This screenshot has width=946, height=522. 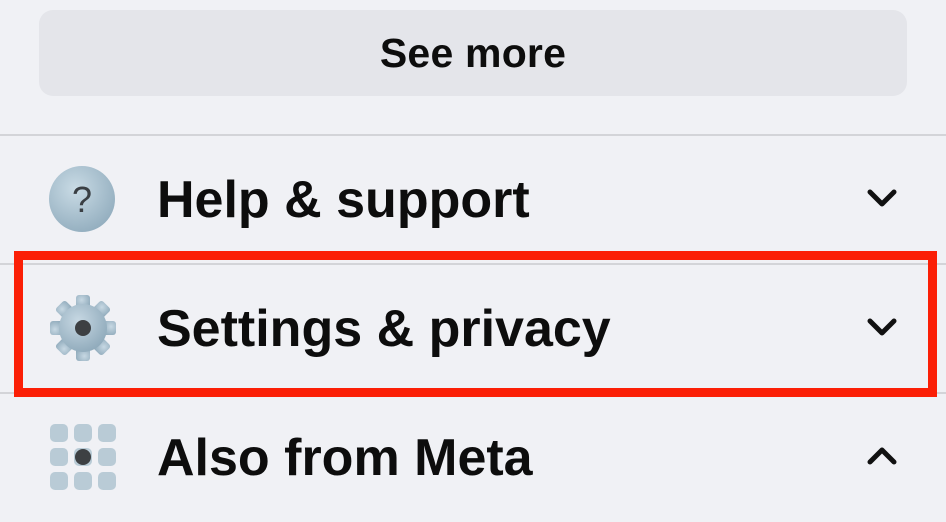 What do you see at coordinates (882, 456) in the screenshot?
I see `chevron-up-icon` at bounding box center [882, 456].